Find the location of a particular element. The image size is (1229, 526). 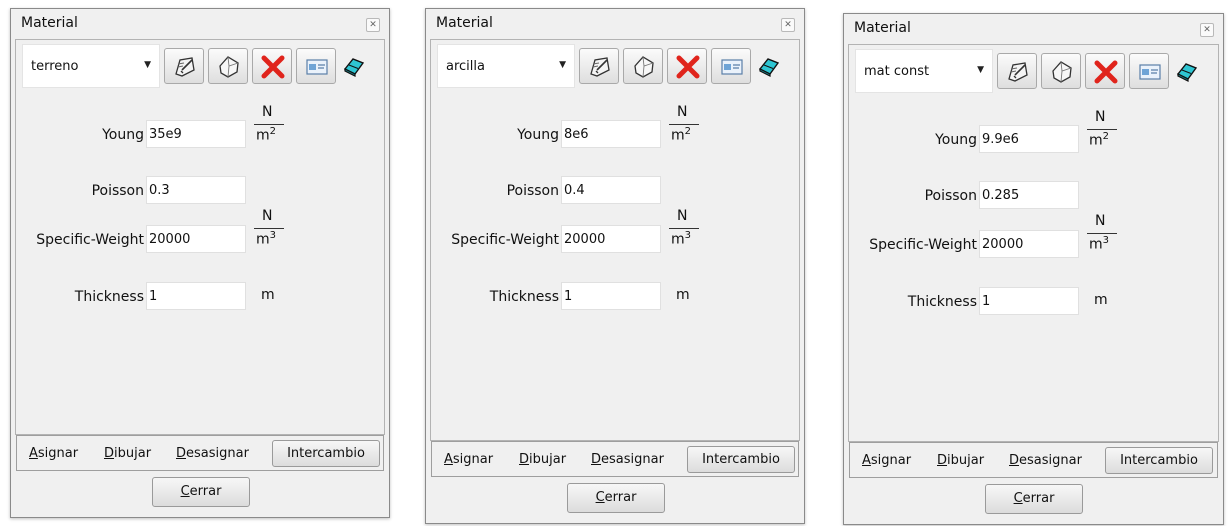

material-select-value: mat const is located at coordinates (897, 71).